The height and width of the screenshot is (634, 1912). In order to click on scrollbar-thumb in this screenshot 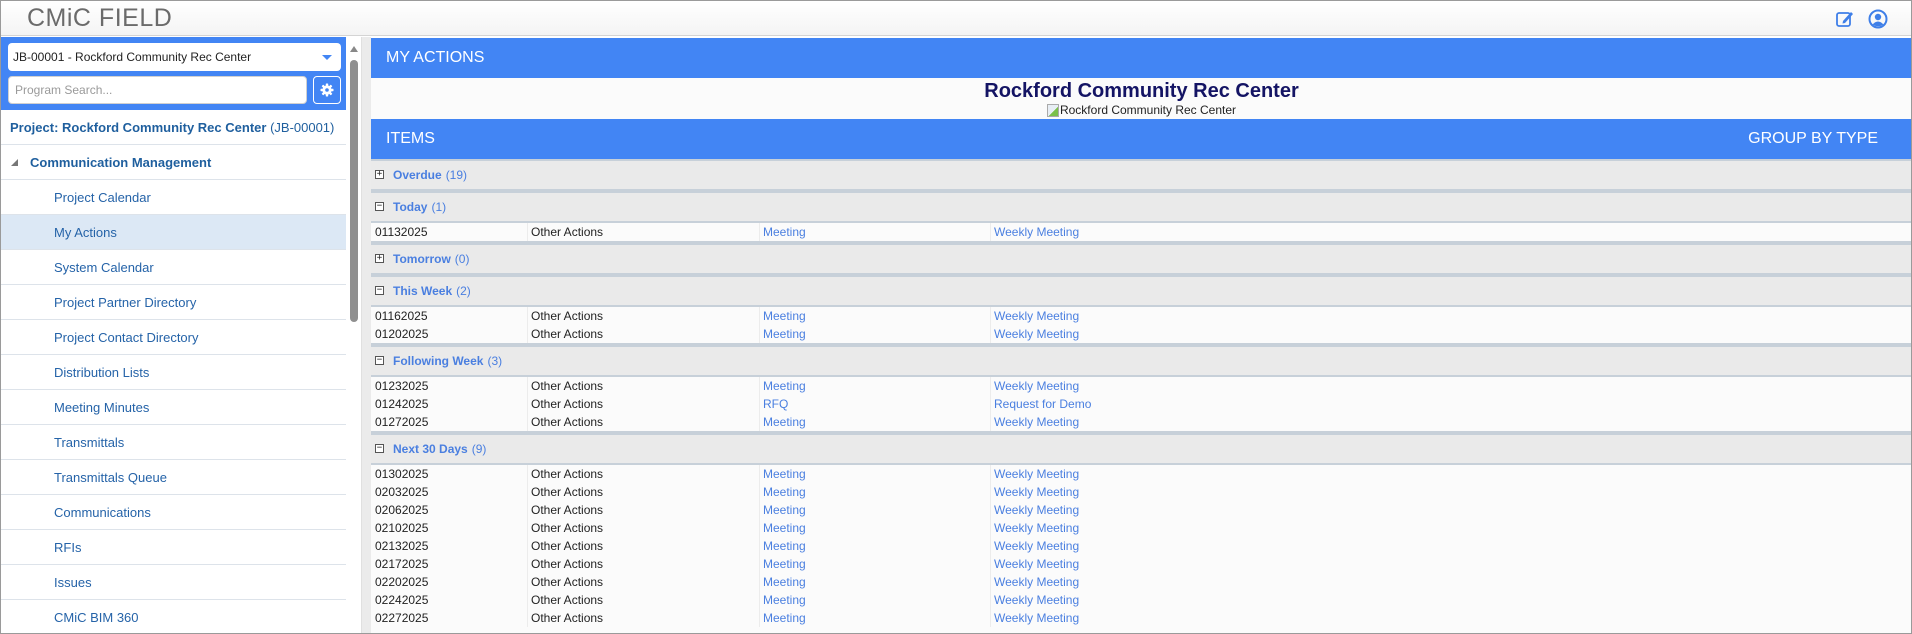, I will do `click(354, 191)`.